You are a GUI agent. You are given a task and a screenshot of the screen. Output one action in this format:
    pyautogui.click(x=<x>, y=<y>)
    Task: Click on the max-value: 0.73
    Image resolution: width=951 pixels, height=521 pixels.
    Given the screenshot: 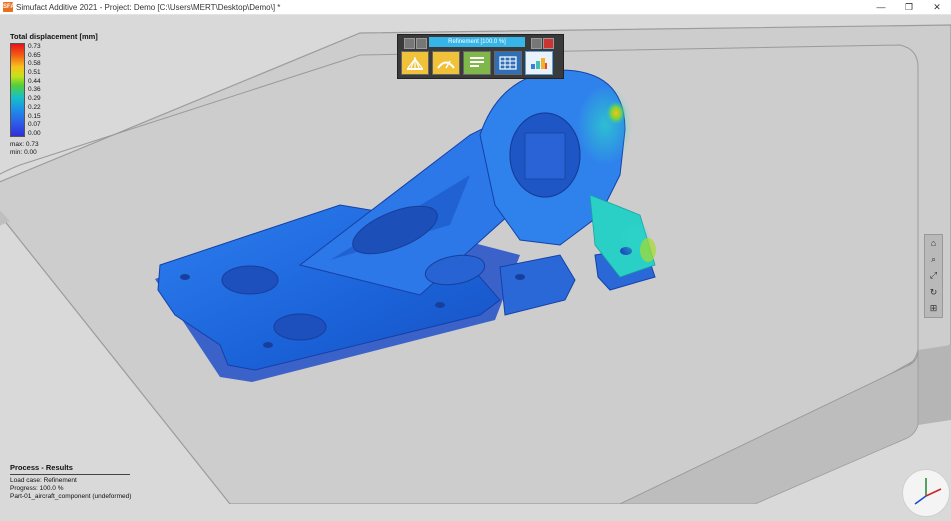 What is the action you would take?
    pyautogui.click(x=32, y=144)
    